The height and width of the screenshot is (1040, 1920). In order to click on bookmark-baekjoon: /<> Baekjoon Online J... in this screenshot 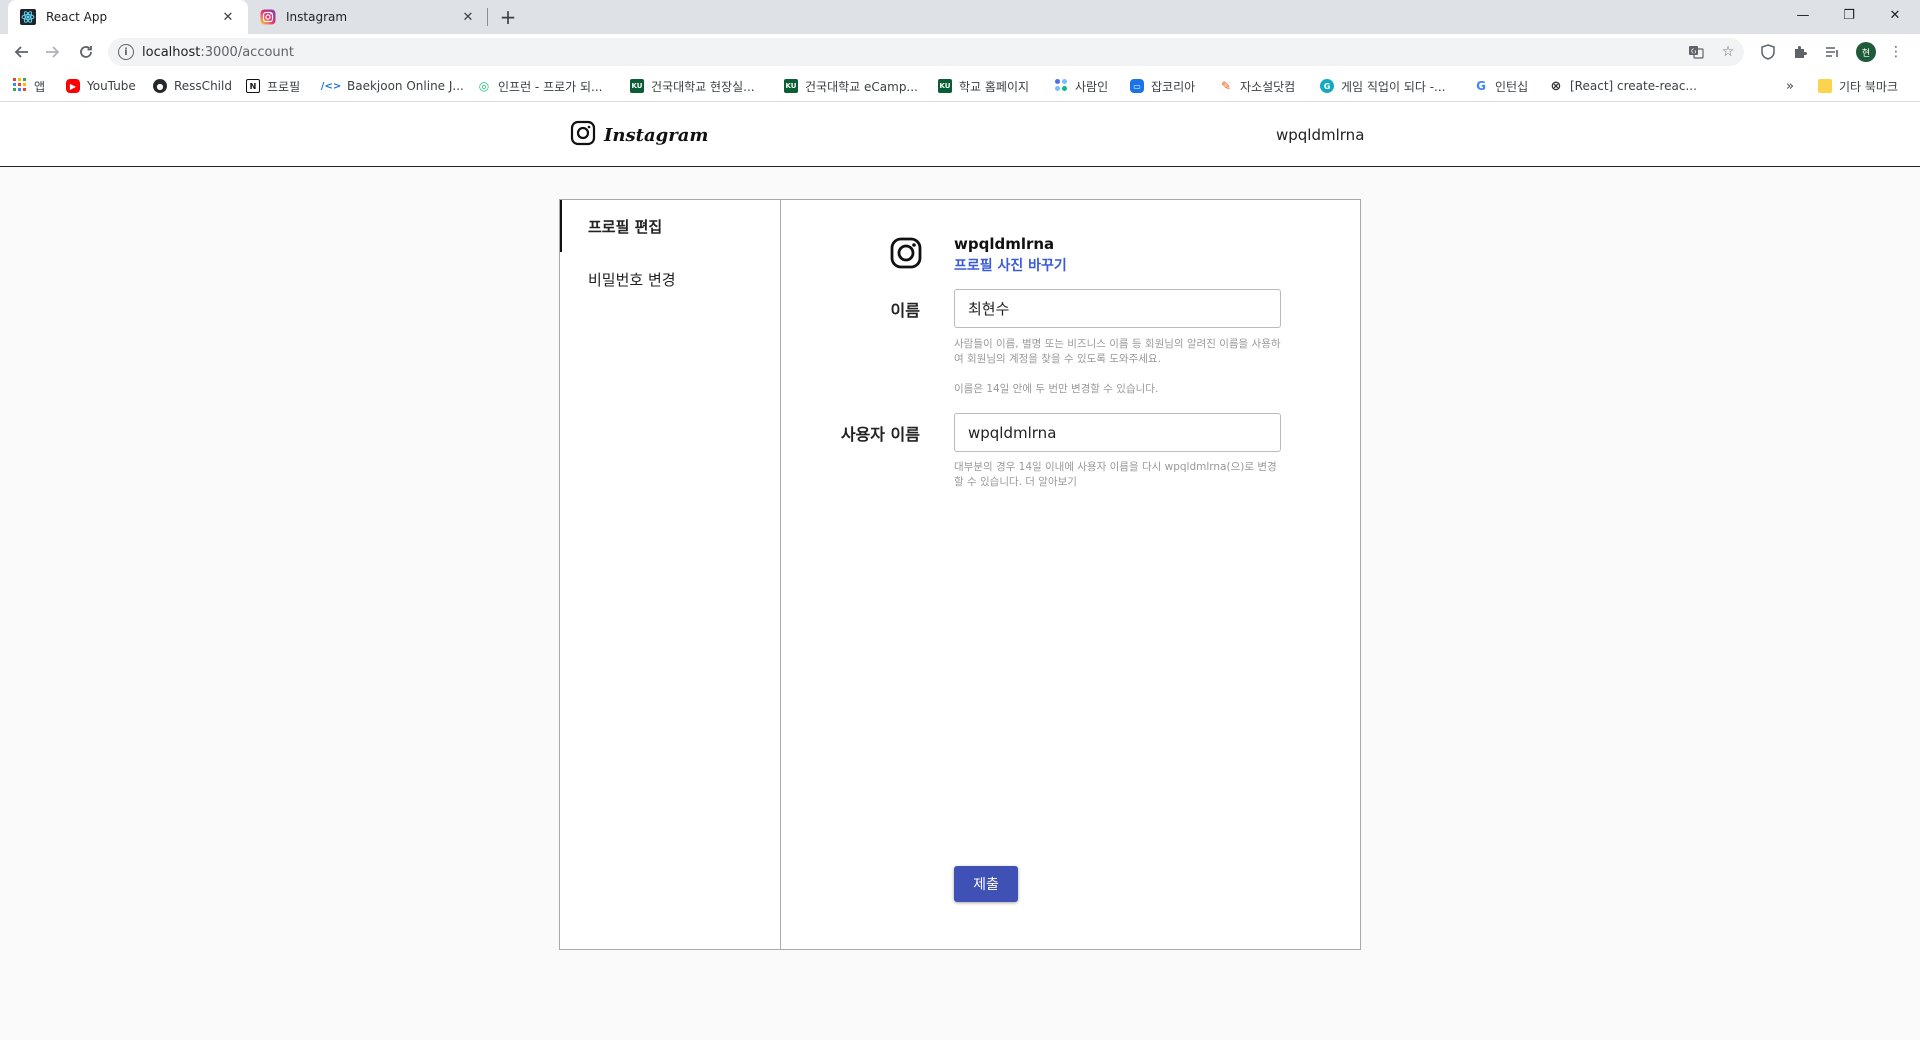, I will do `click(392, 86)`.